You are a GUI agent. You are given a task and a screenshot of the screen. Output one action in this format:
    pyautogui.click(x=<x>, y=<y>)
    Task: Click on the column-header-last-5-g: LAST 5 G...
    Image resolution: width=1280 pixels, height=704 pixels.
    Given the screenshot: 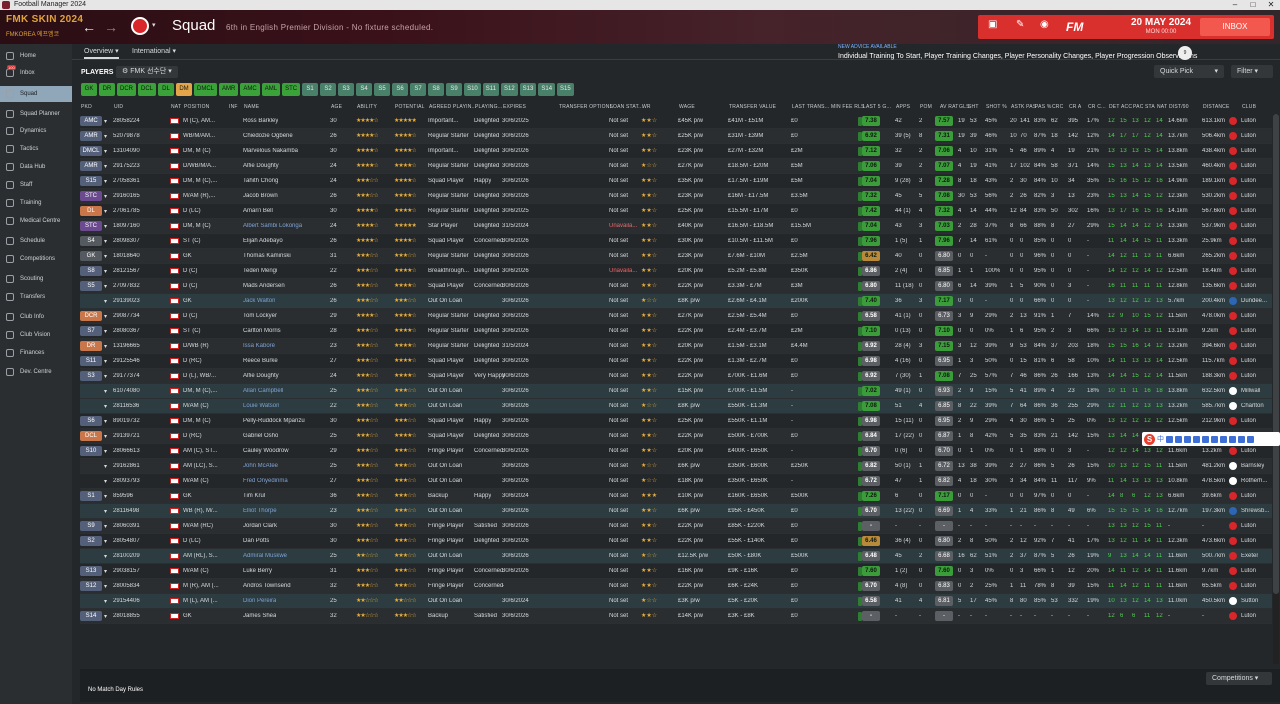 What is the action you would take?
    pyautogui.click(x=877, y=107)
    